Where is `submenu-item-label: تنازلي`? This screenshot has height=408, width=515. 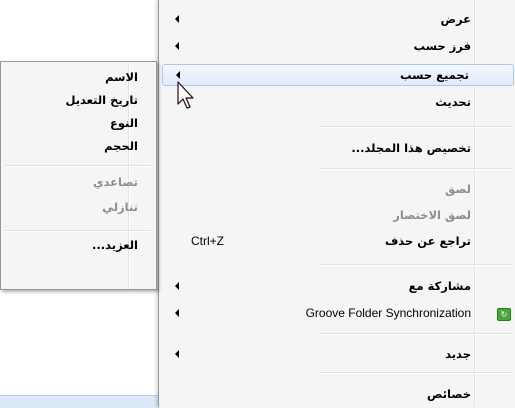 submenu-item-label: تنازلي is located at coordinates (120, 207).